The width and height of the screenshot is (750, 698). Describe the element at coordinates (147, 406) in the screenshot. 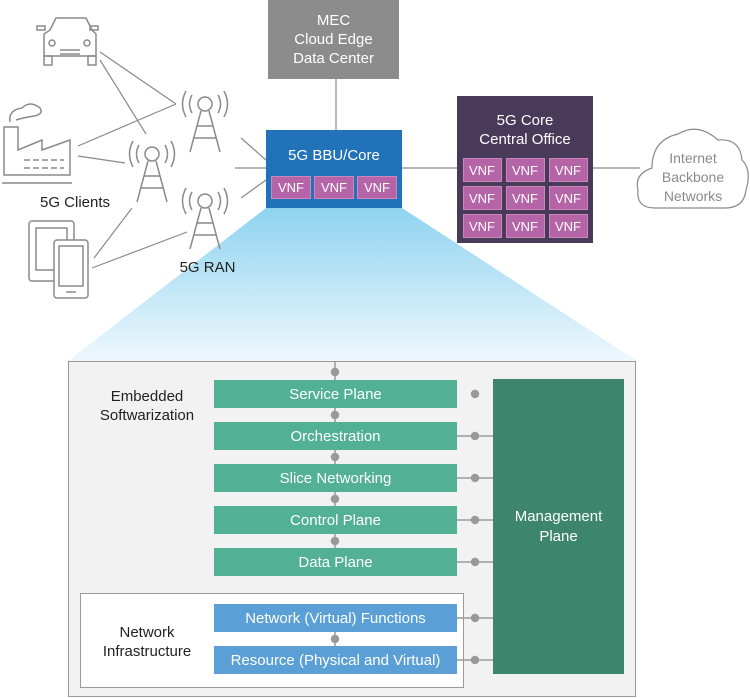

I see `embedded-softwarization-label: Embedded Softwarization` at that location.